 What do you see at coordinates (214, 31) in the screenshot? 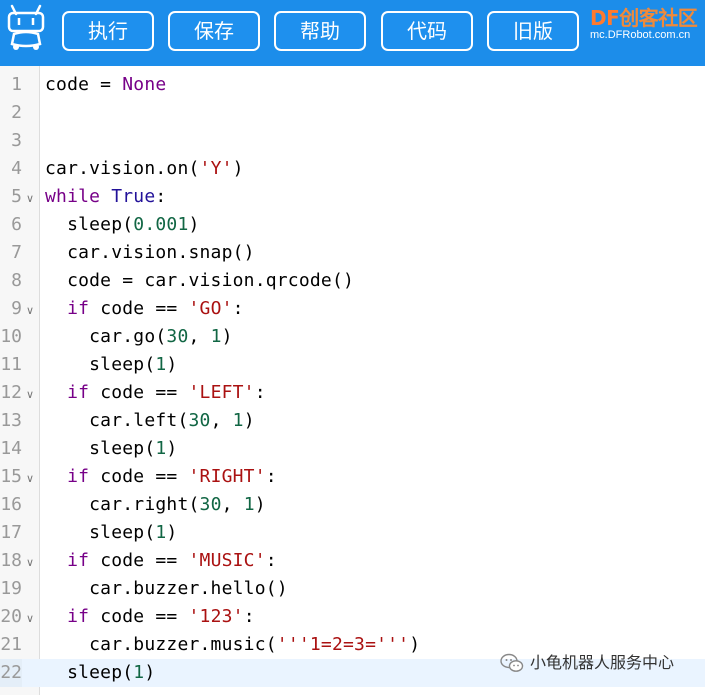
I see `save-button: 保存` at bounding box center [214, 31].